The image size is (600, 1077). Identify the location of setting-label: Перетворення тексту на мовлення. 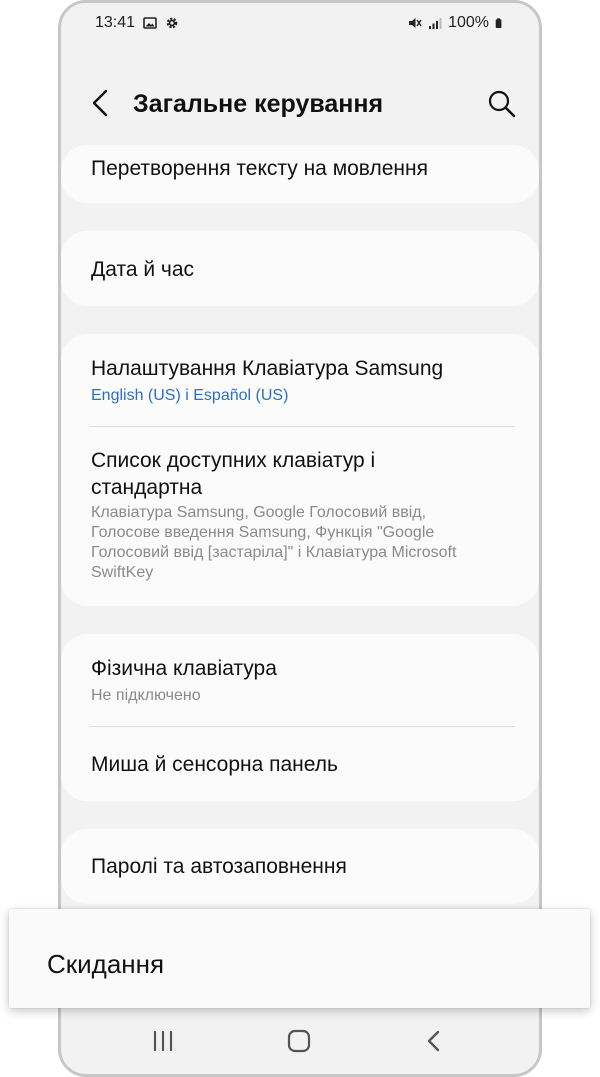
(259, 168).